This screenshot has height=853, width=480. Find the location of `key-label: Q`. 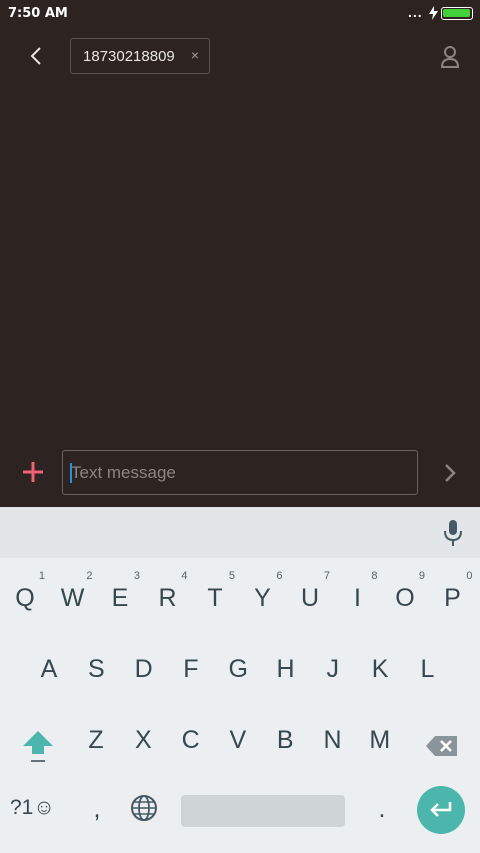

key-label: Q is located at coordinates (25, 598).